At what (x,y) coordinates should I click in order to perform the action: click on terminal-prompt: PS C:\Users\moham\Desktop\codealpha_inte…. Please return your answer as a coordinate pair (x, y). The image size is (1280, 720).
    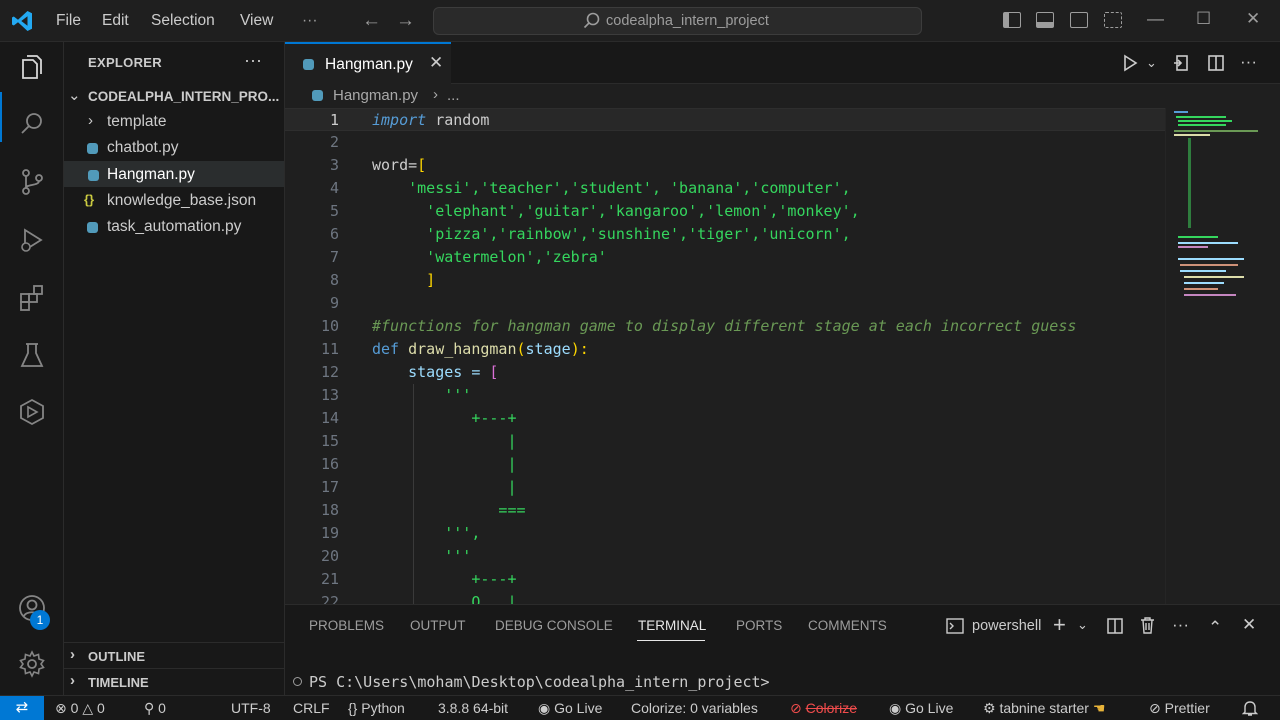
    Looking at the image, I should click on (539, 682).